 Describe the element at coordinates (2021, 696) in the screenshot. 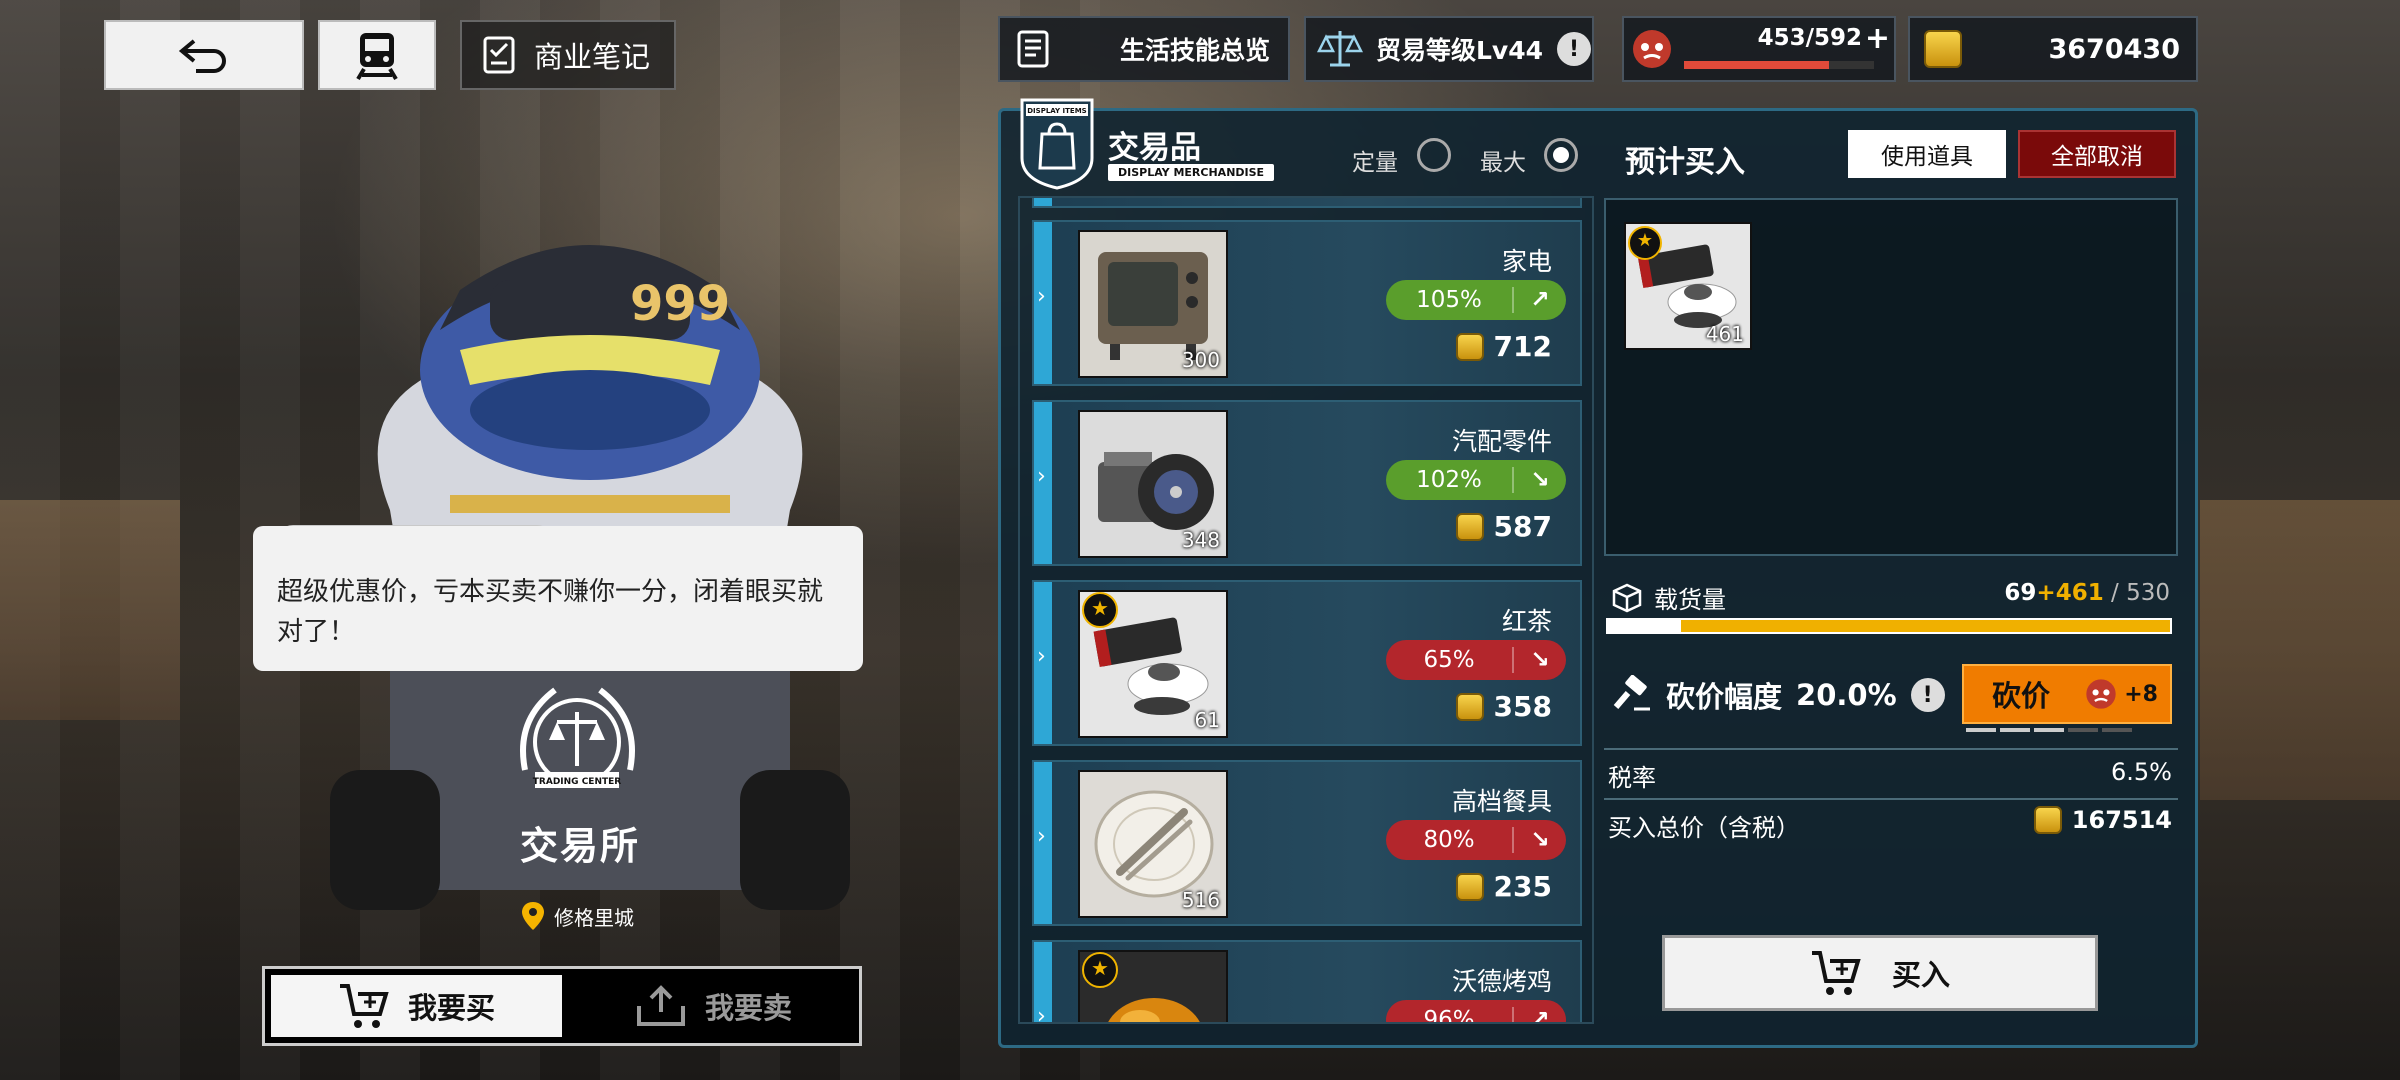

I see `bargain-button-label: 砍价` at that location.